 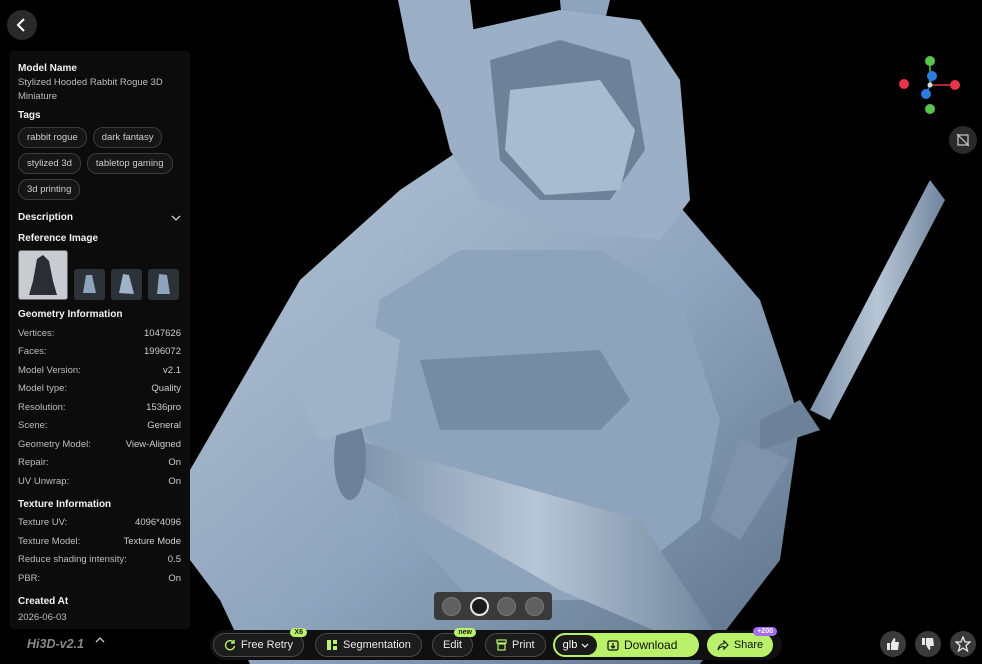 I want to click on share-reward-badge: +200, so click(x=765, y=631).